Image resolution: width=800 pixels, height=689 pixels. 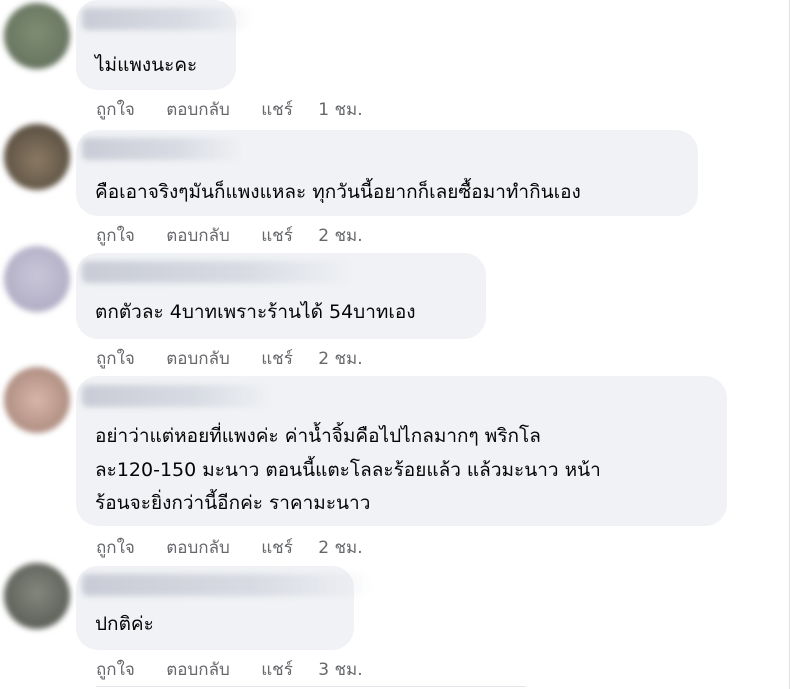 What do you see at coordinates (164, 45) in the screenshot?
I see `comment-bubble: ไม่แพงนะคะ` at bounding box center [164, 45].